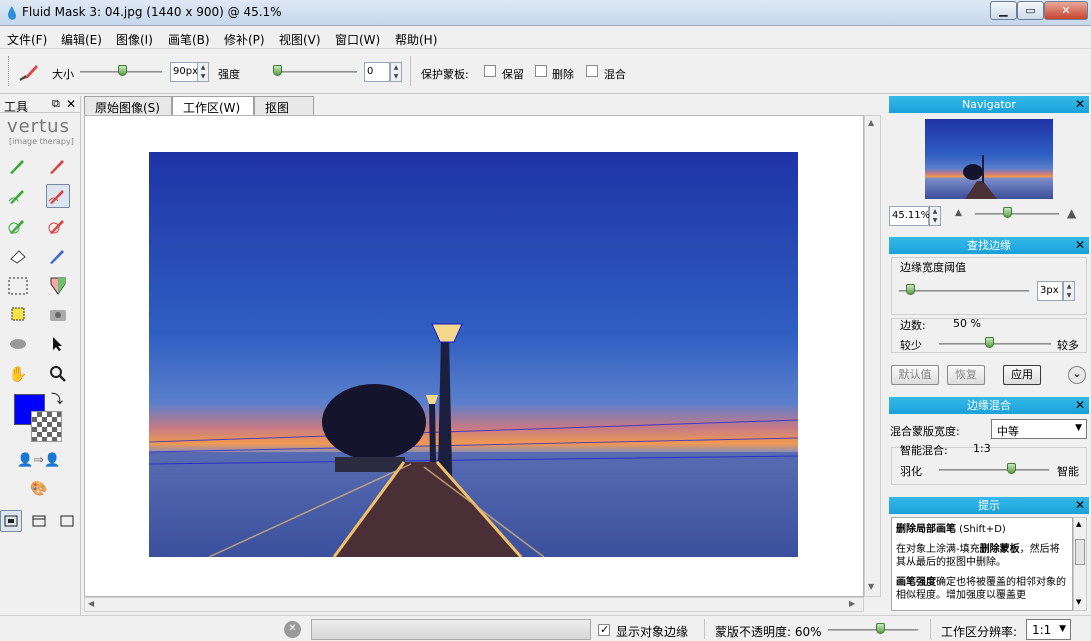  Describe the element at coordinates (490, 71) in the screenshot. I see `keep-checkbox` at that location.